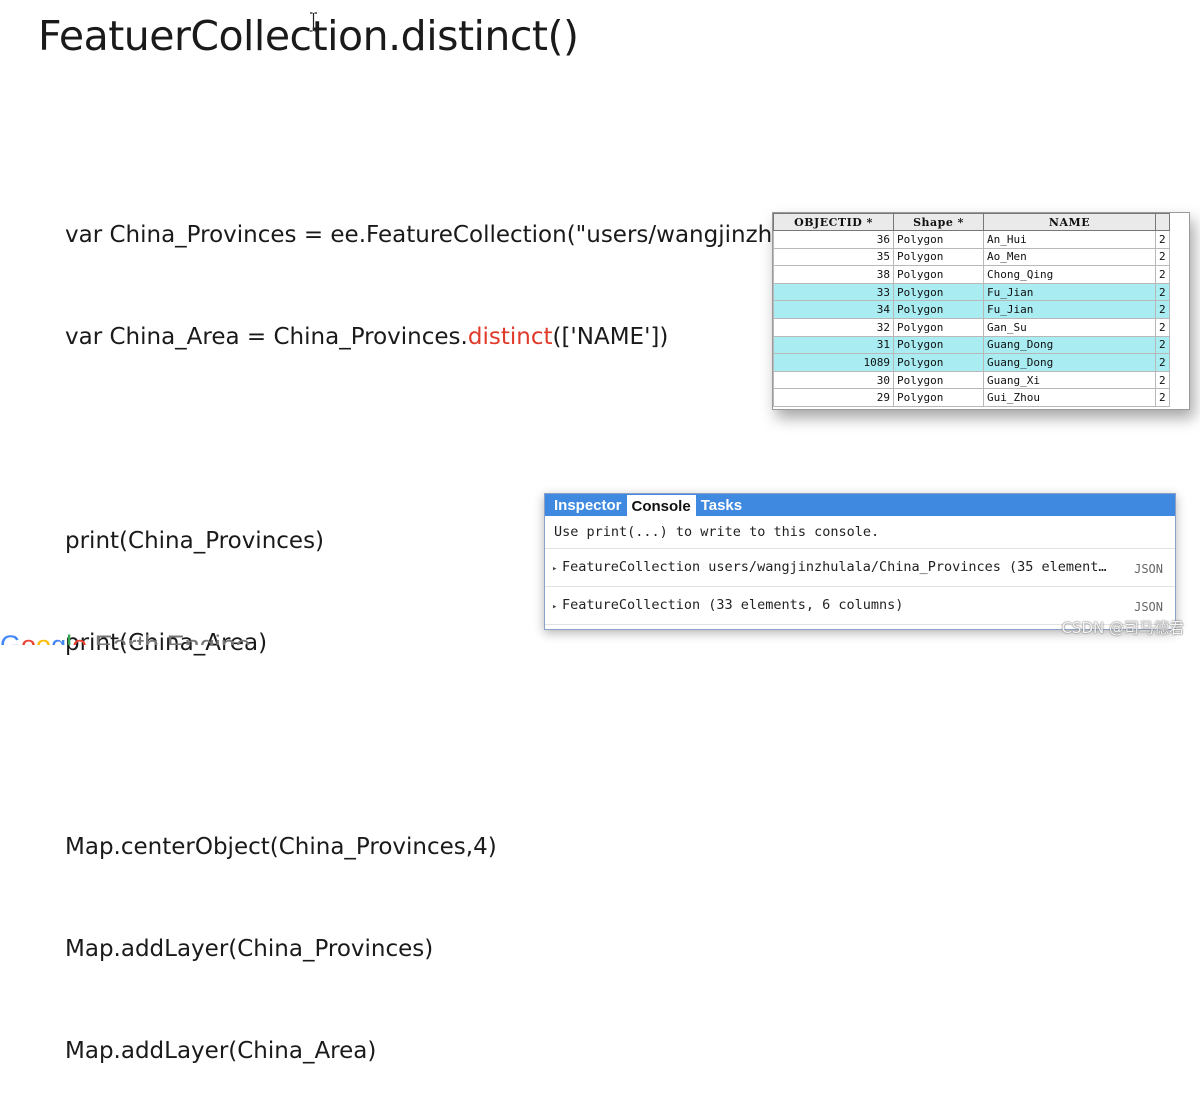 This screenshot has width=1200, height=1102. I want to click on code-keyword-highlight: distinct, so click(510, 337).